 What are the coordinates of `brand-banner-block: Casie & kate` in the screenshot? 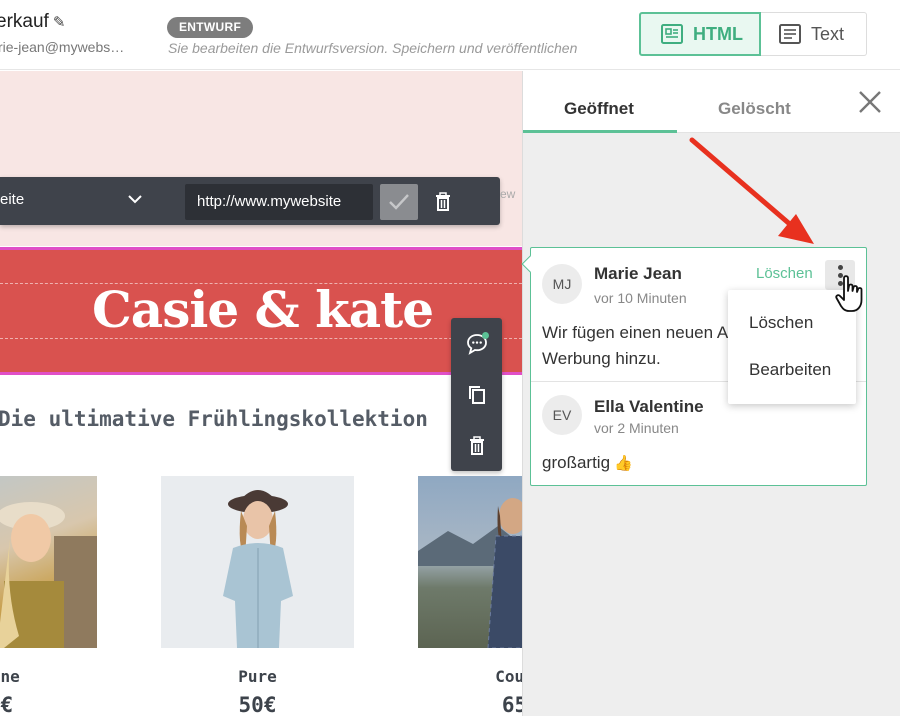 It's located at (261, 311).